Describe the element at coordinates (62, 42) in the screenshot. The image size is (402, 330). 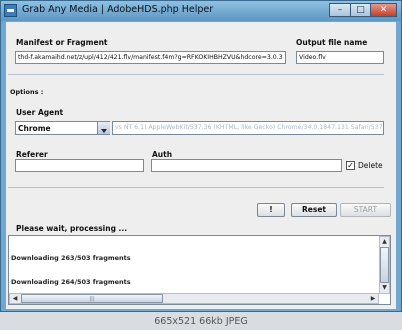
I see `manifest-label: Manifest or Fragment` at that location.